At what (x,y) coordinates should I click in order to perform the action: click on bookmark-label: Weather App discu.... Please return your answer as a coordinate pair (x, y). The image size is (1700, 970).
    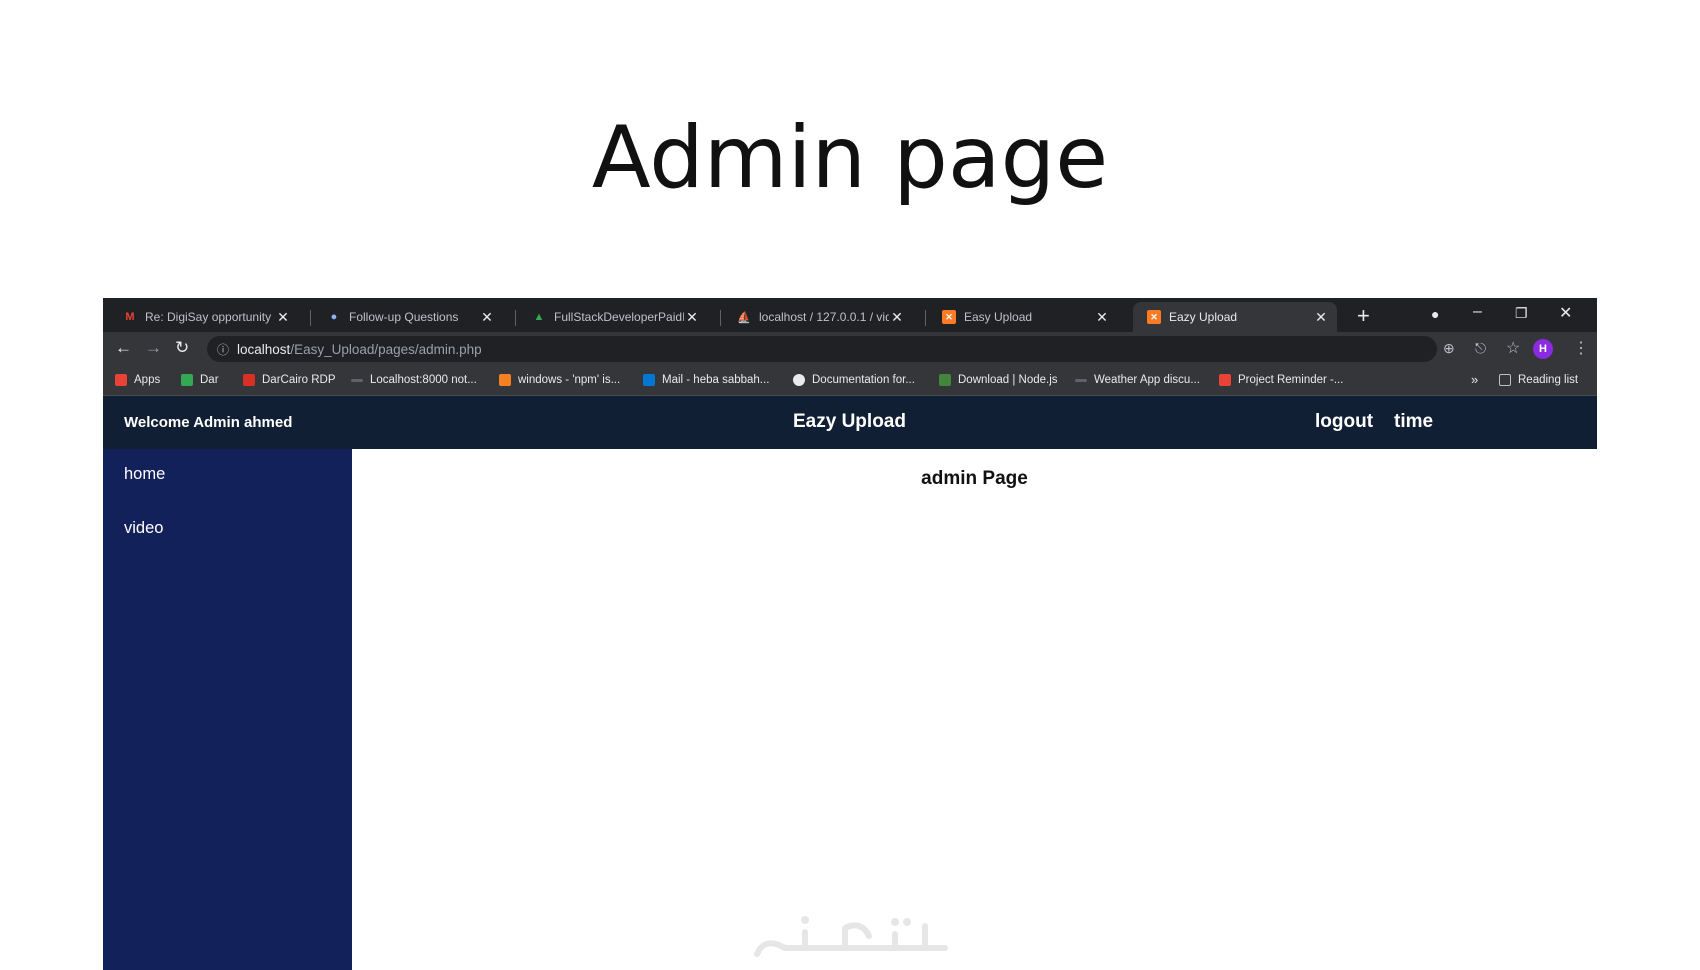
    Looking at the image, I should click on (1147, 380).